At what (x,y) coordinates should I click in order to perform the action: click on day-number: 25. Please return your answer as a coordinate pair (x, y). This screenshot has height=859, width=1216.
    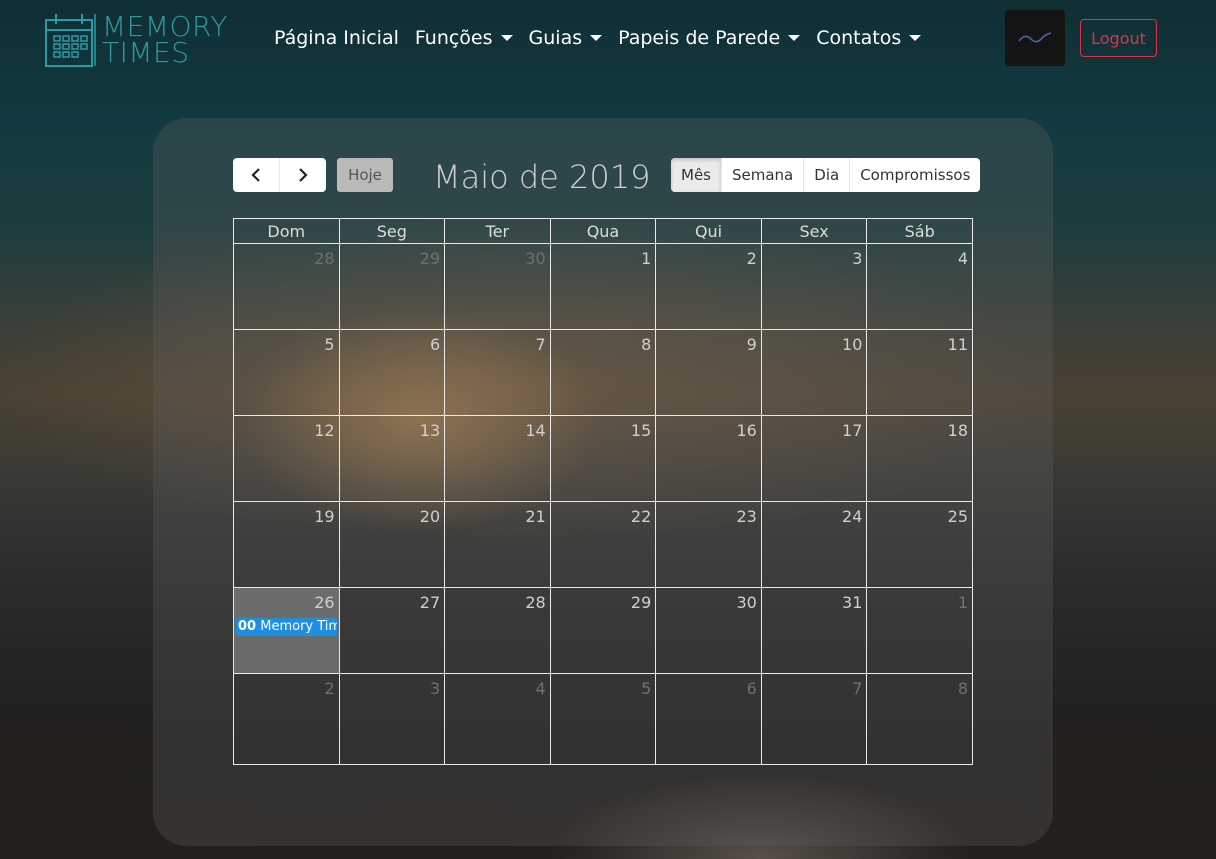
    Looking at the image, I should click on (957, 516).